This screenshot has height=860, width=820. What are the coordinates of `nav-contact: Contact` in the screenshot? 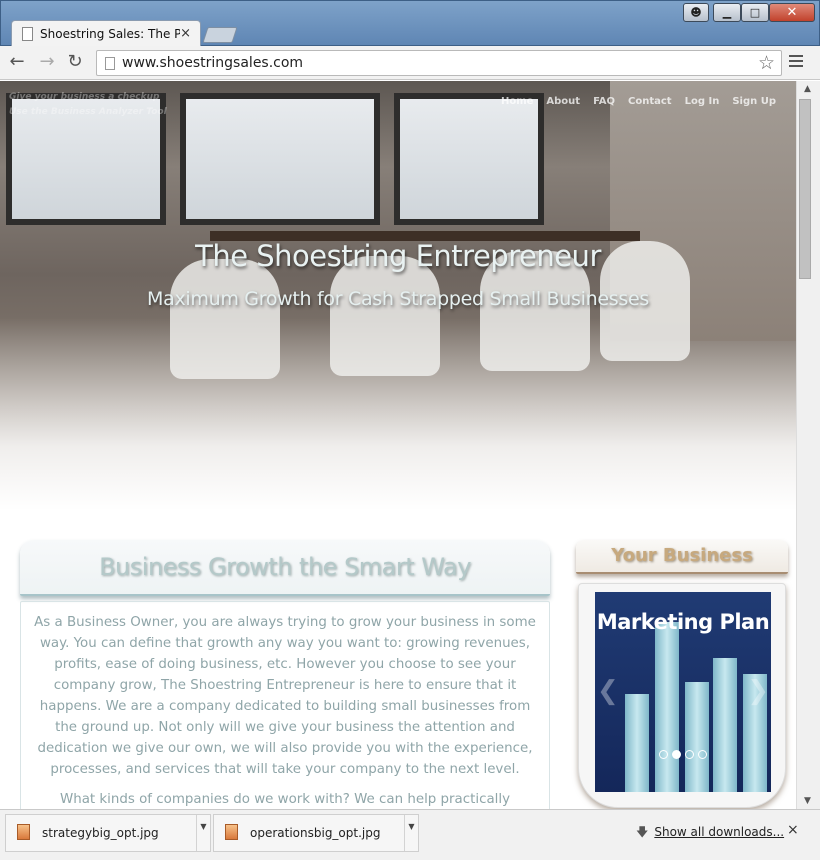 It's located at (650, 101).